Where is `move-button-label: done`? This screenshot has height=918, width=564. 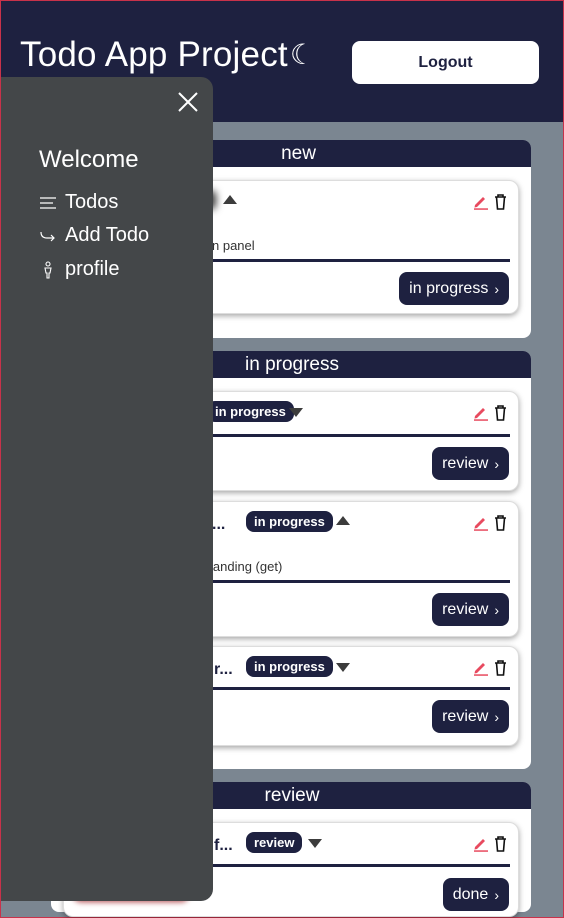
move-button-label: done is located at coordinates (470, 894).